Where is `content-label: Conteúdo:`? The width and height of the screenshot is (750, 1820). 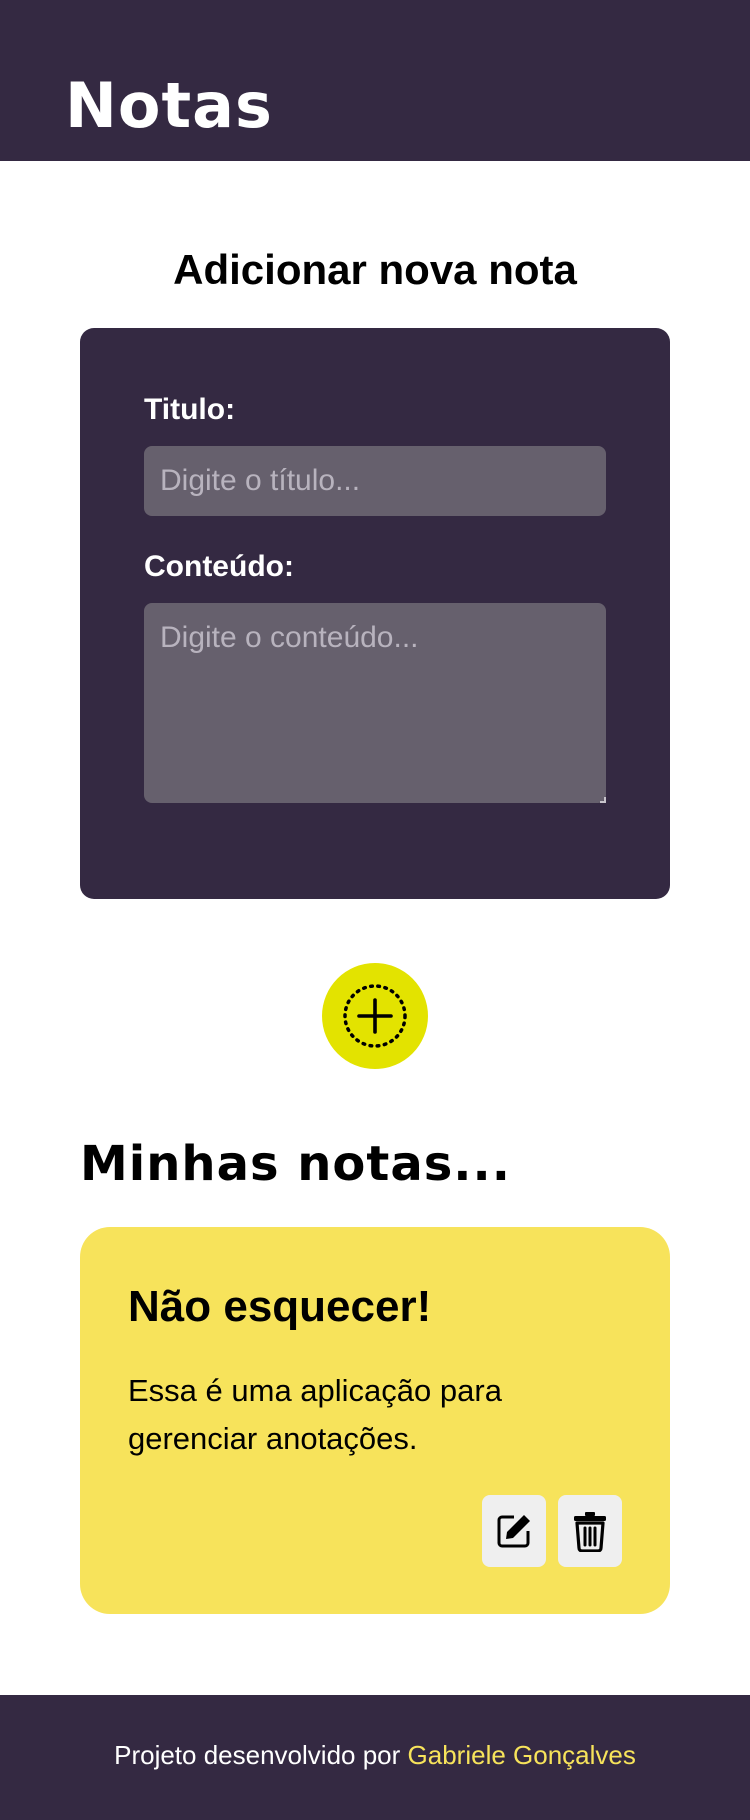 content-label: Conteúdo: is located at coordinates (219, 566).